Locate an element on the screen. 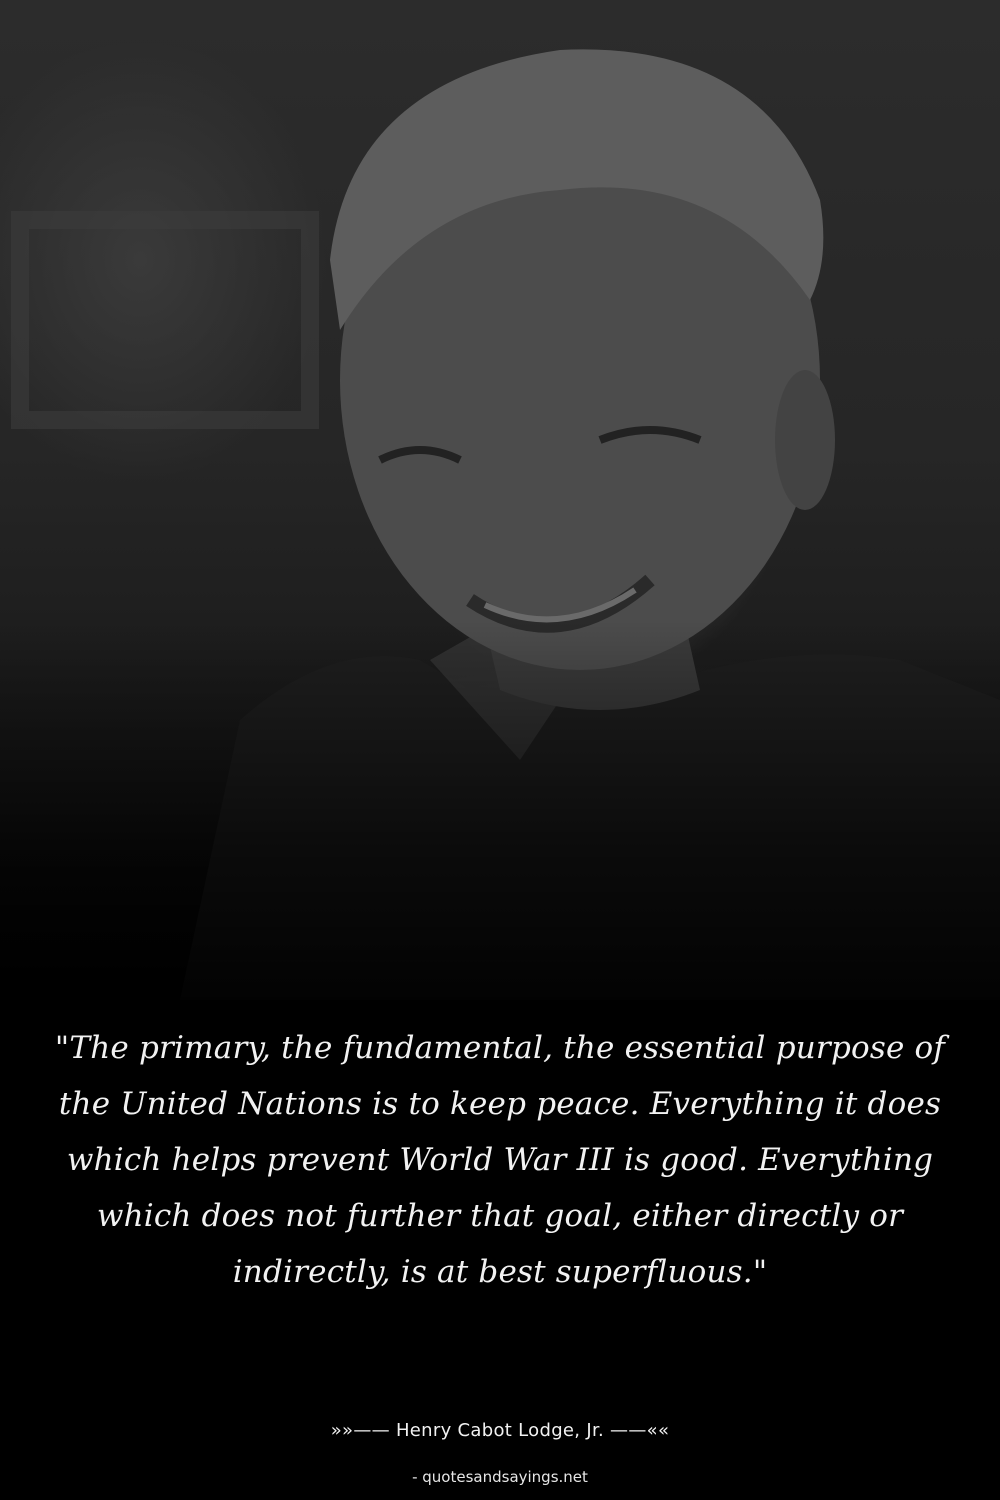  author-line: »»—— Henry Cabot Lodge, Jr. ——«« is located at coordinates (500, 1430).